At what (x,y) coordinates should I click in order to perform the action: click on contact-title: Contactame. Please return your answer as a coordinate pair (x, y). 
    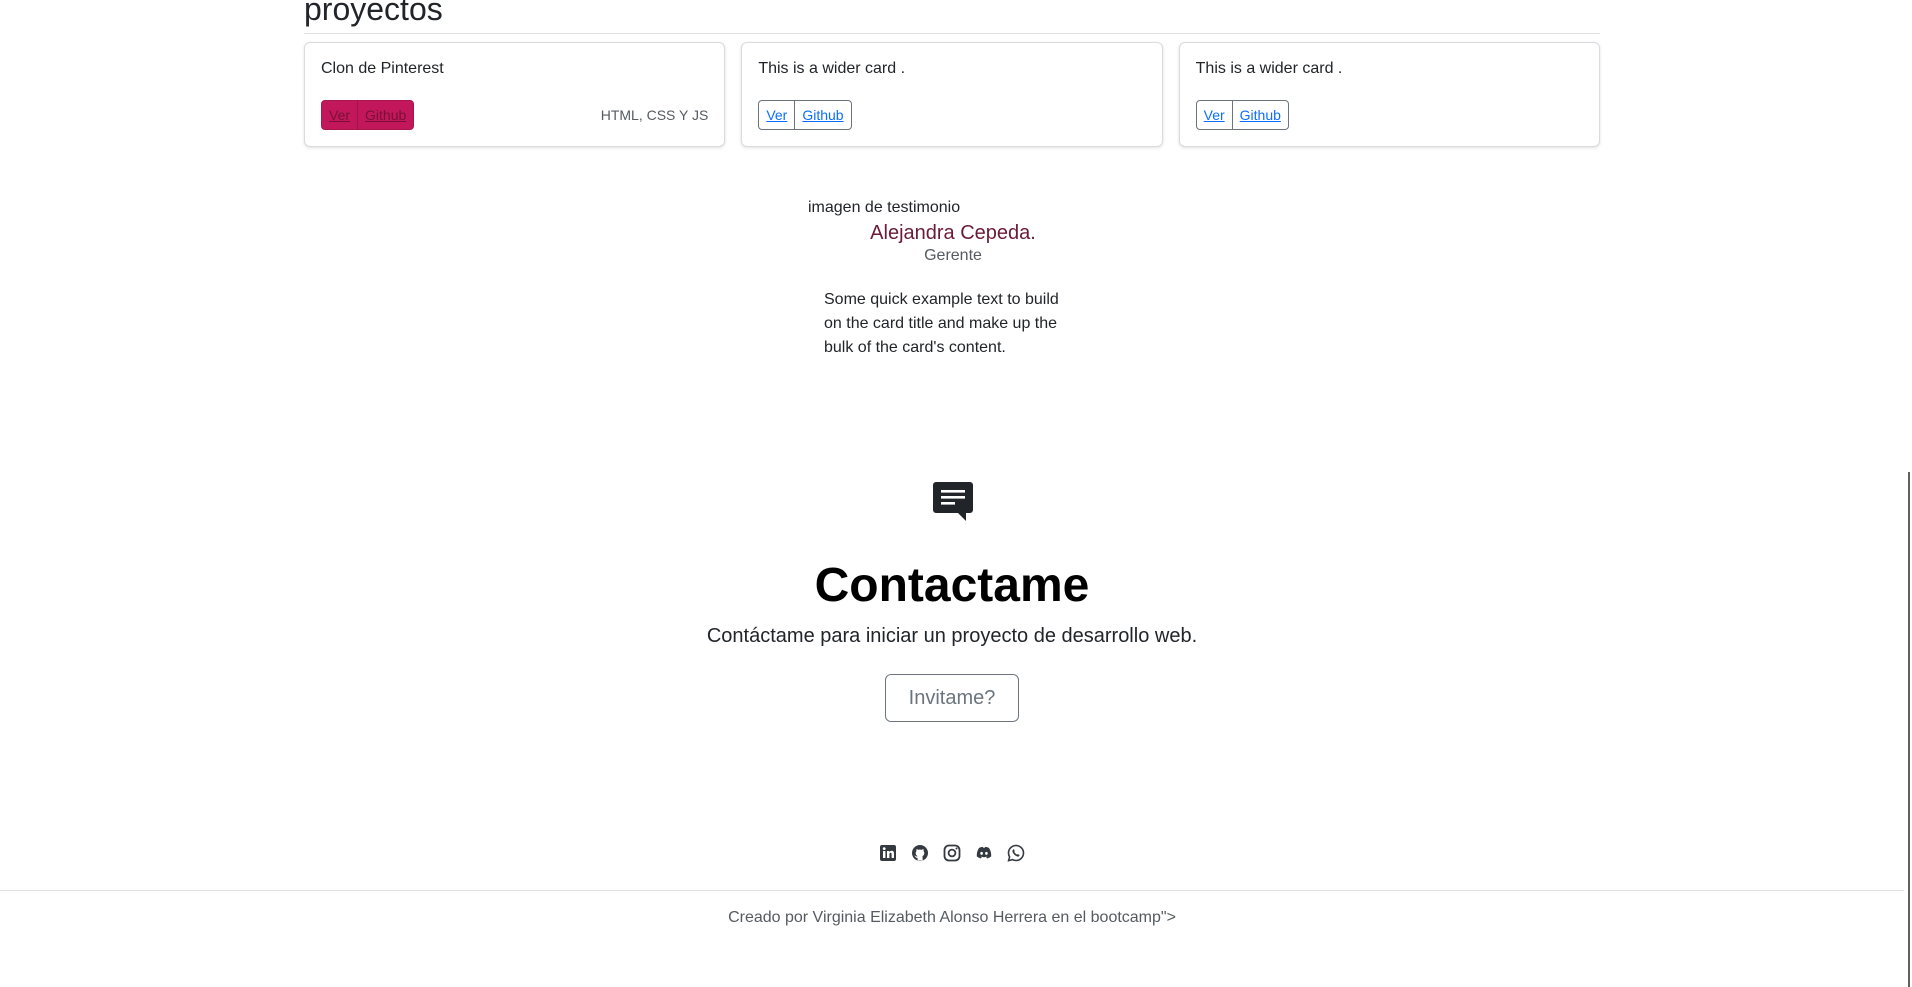
    Looking at the image, I should click on (952, 585).